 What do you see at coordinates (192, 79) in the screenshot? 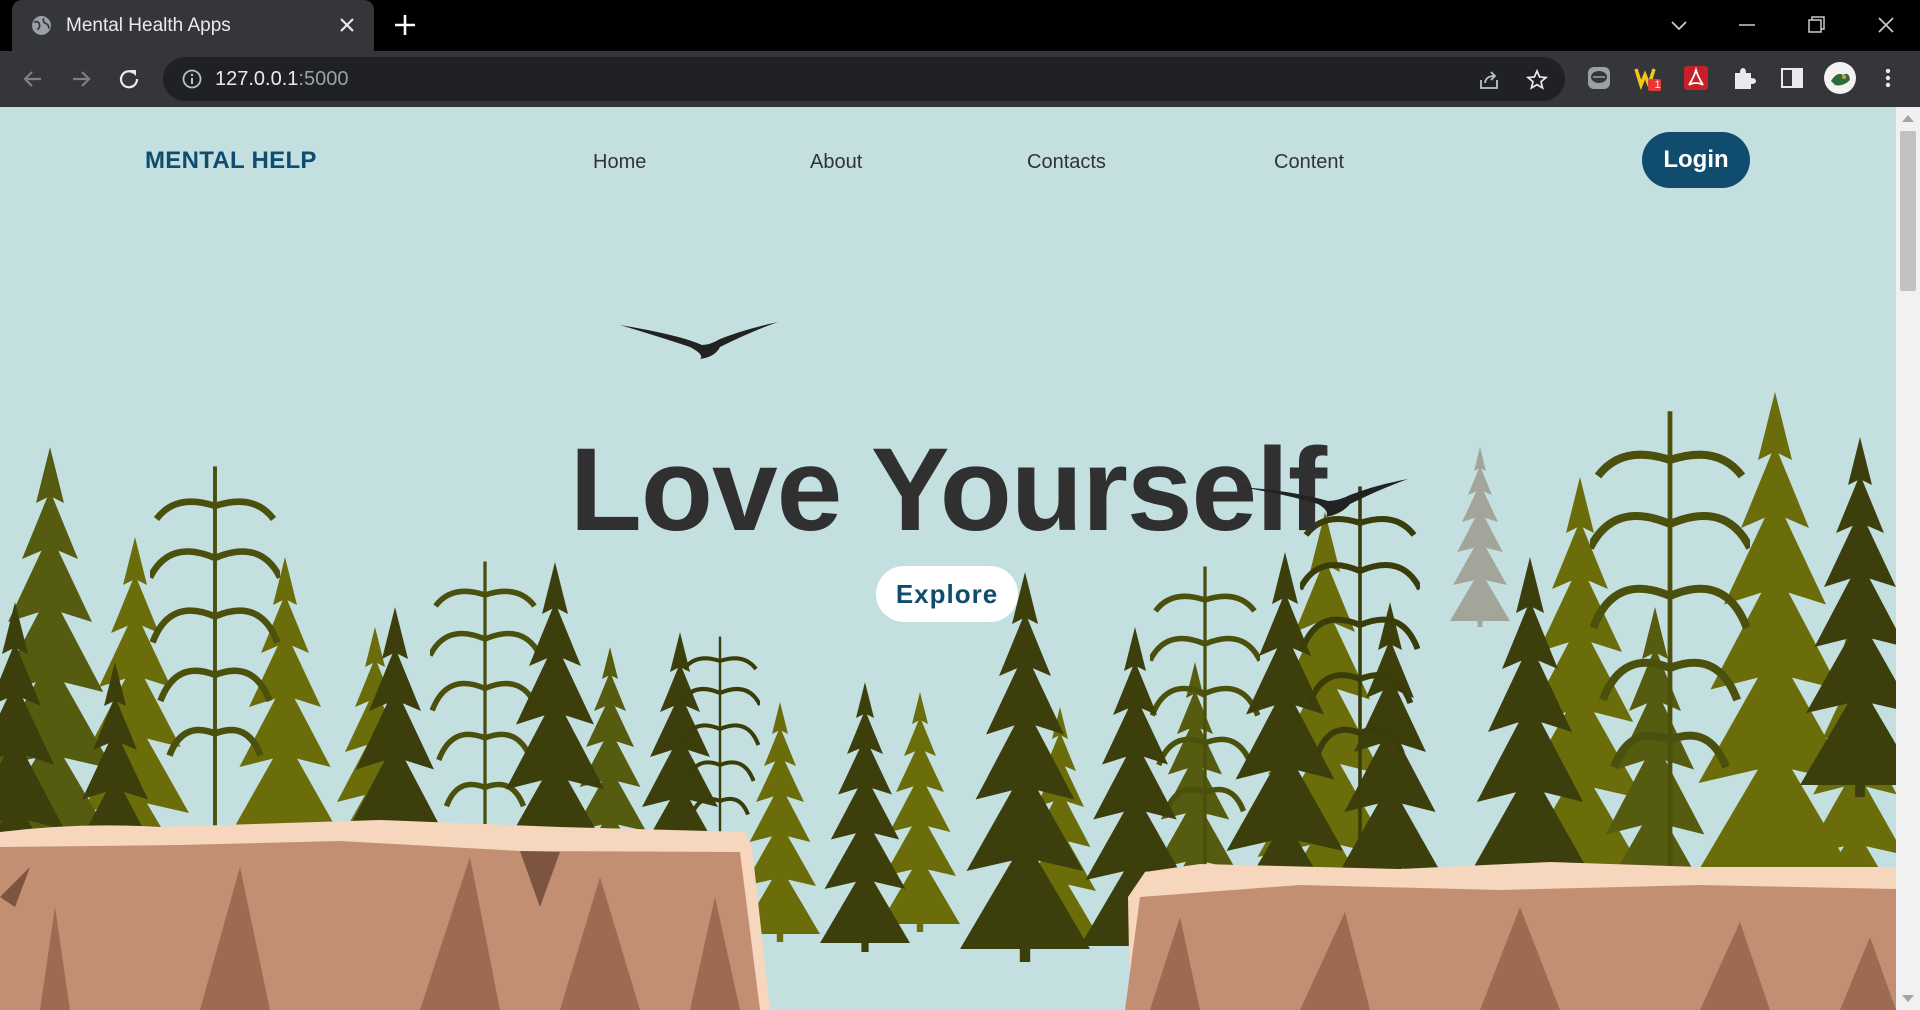
I see `info-icon` at bounding box center [192, 79].